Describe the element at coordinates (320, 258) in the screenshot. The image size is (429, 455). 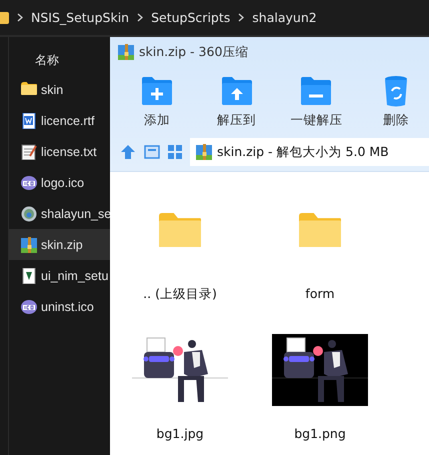
I see `archive-item: form` at that location.